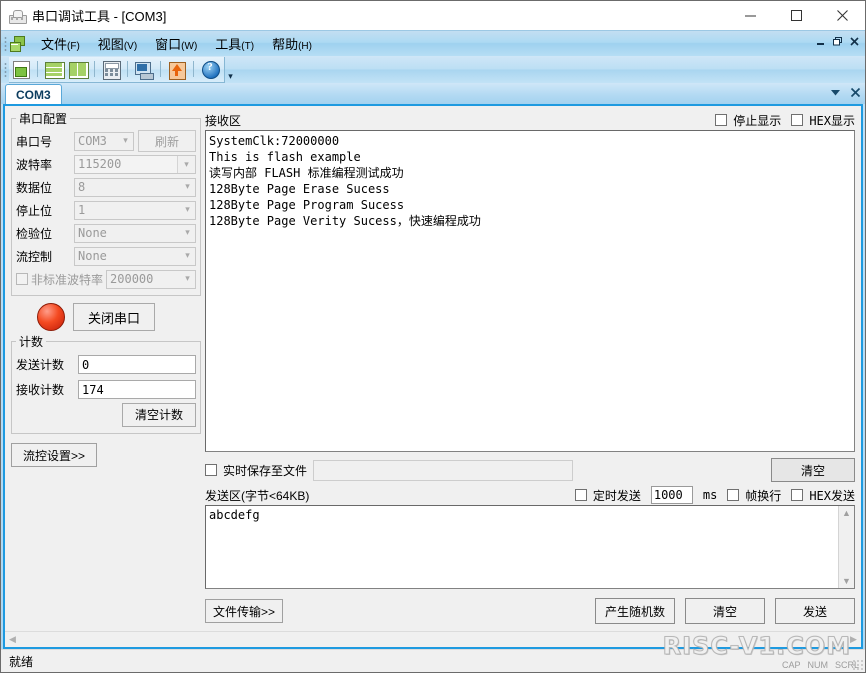 Image resolution: width=866 pixels, height=673 pixels. Describe the element at coordinates (846, 547) in the screenshot. I see `send-vertical-scrollbar: ▲ ▼` at that location.